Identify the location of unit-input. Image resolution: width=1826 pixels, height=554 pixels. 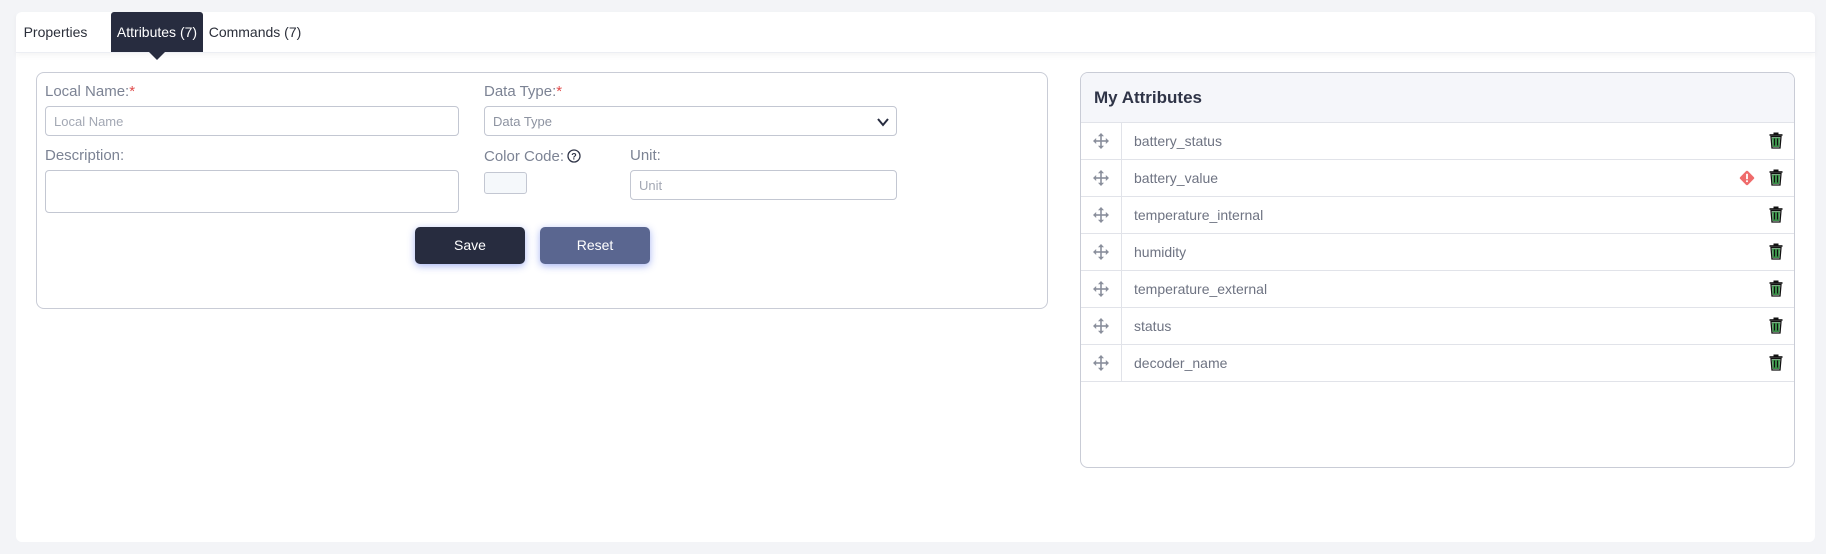
(763, 185).